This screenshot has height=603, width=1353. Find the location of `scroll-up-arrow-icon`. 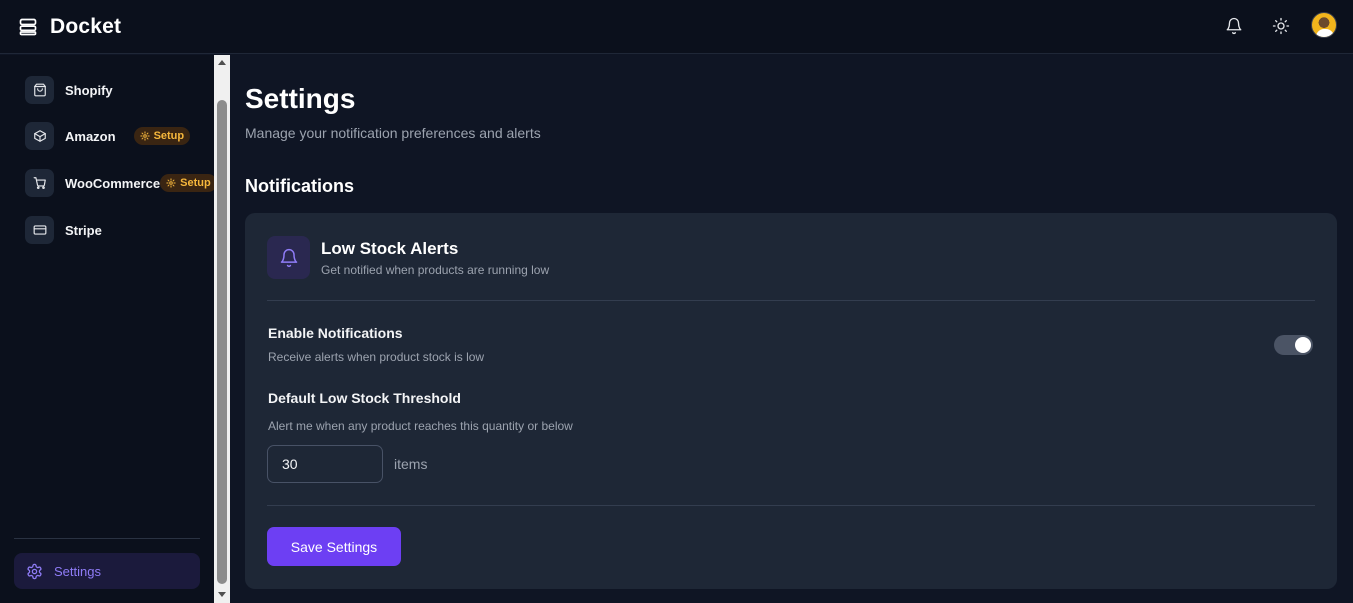

scroll-up-arrow-icon is located at coordinates (222, 62).